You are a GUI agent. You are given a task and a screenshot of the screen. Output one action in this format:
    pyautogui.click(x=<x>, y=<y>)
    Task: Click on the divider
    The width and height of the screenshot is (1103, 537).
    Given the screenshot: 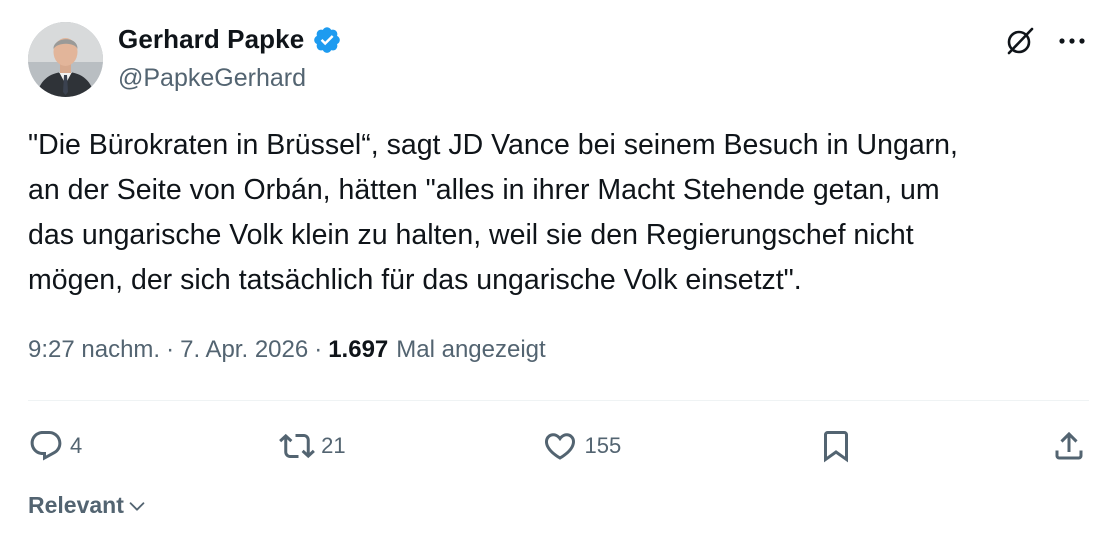 What is the action you would take?
    pyautogui.click(x=558, y=400)
    